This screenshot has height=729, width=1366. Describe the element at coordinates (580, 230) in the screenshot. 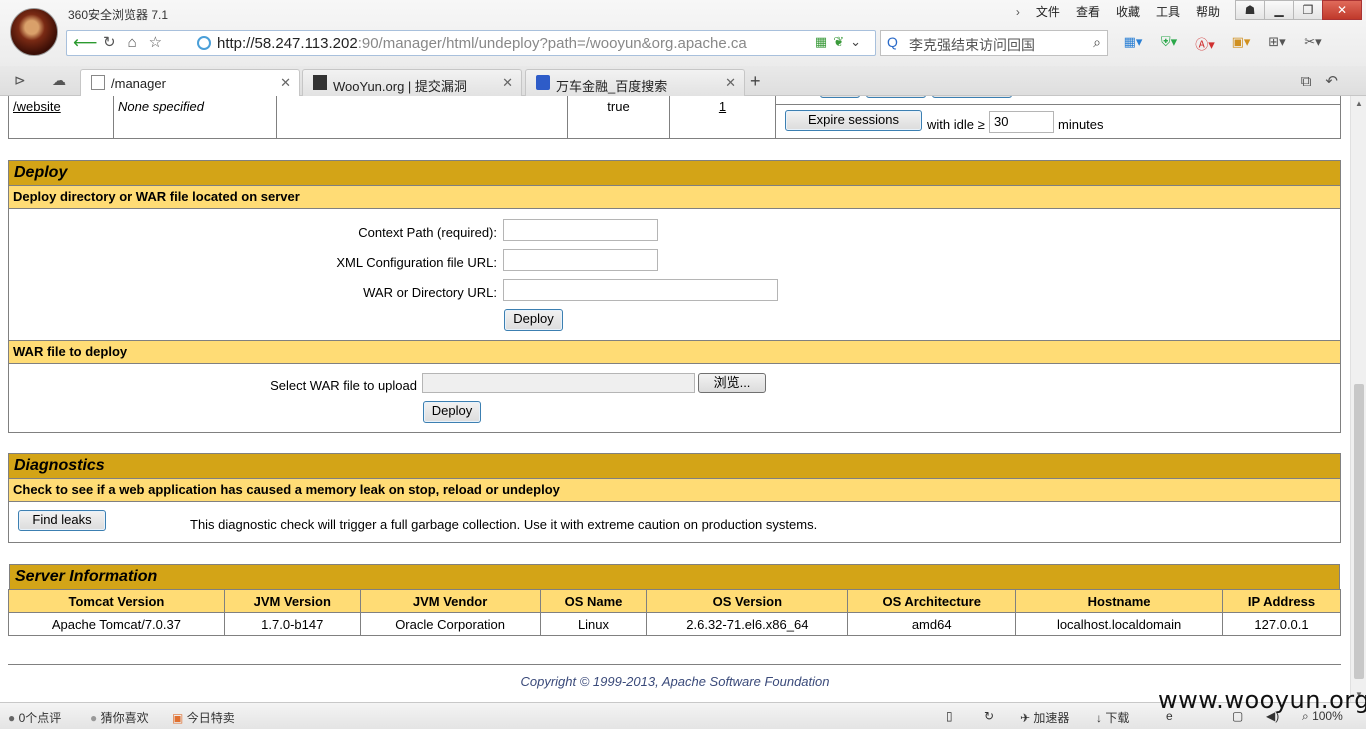

I see `context-path-input` at that location.